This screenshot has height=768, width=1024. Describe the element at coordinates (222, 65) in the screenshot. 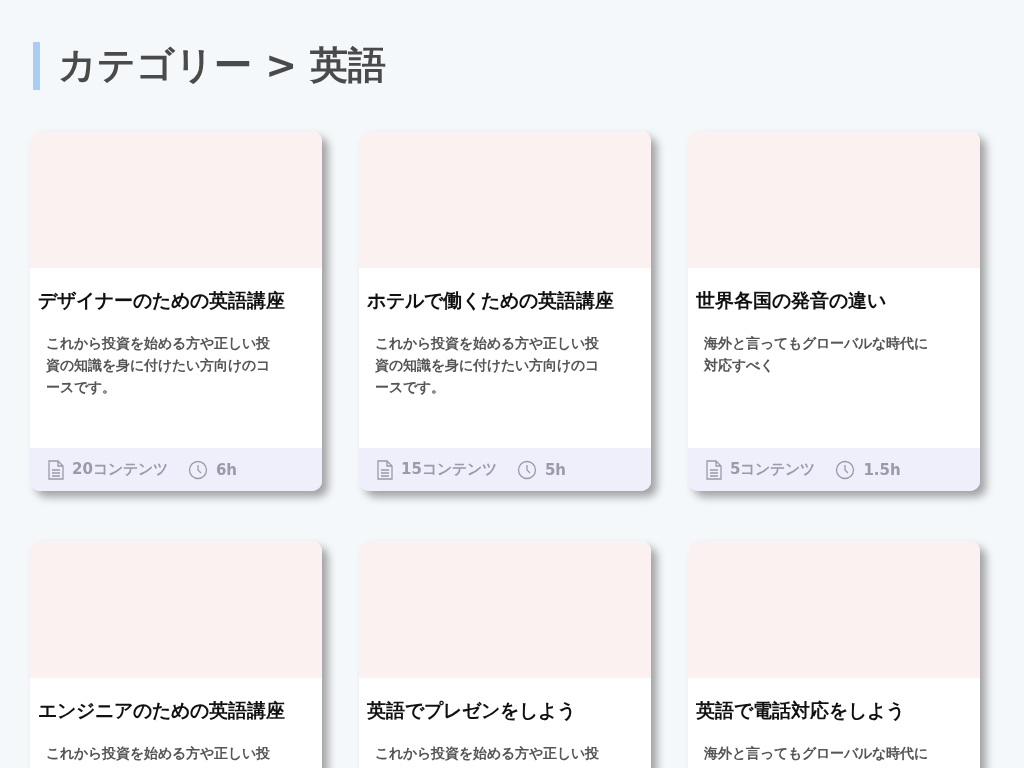

I see `page-heading: カテゴリー > 英語` at that location.